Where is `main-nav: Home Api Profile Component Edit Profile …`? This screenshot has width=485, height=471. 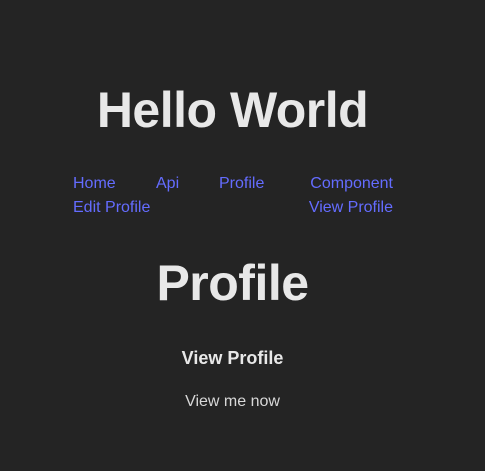 main-nav: Home Api Profile Component Edit Profile … is located at coordinates (233, 197).